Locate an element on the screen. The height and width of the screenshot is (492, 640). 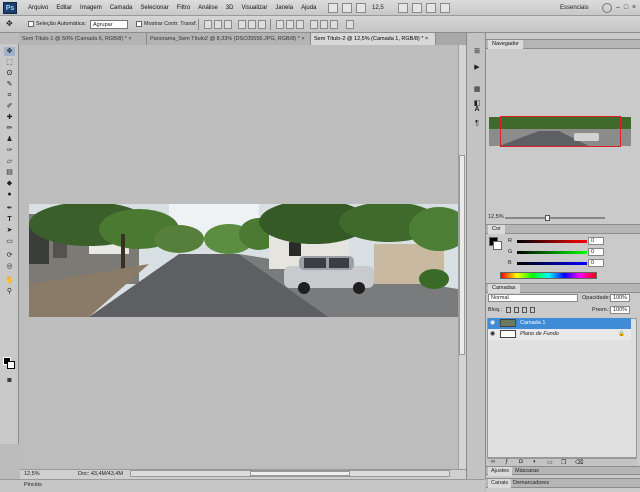
distribute-left-icon is located at coordinates (314, 24).